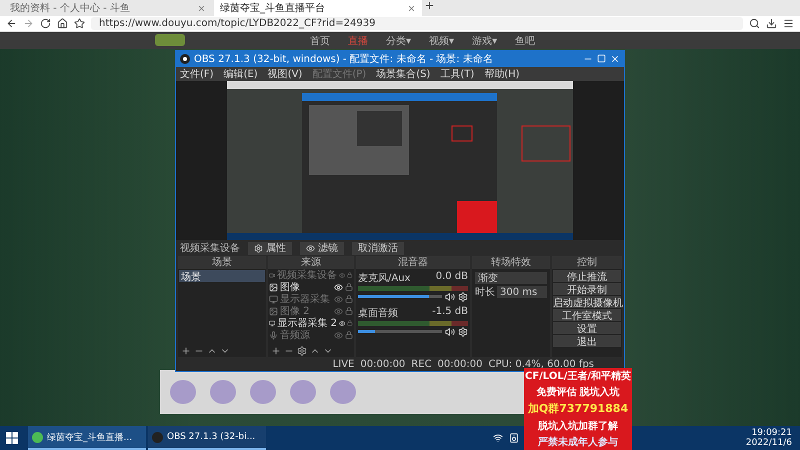 The height and width of the screenshot is (450, 800). What do you see at coordinates (222, 276) in the screenshot?
I see `scene-item: 场景` at bounding box center [222, 276].